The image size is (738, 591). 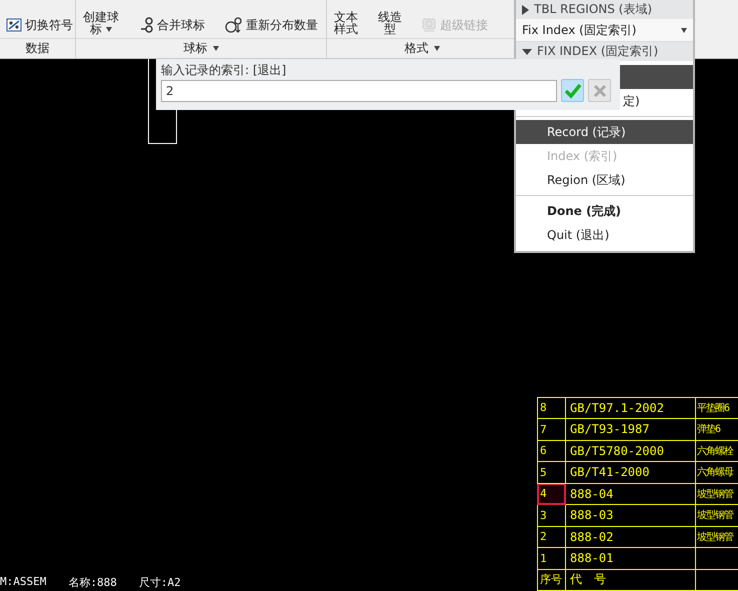 I want to click on dropdown-field: Fix Index (固定索引), so click(x=604, y=30).